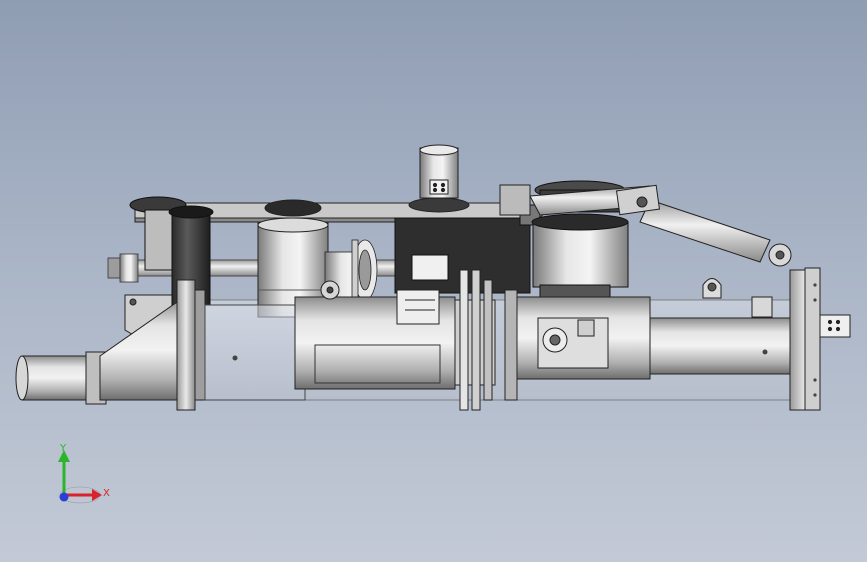  What do you see at coordinates (106, 493) in the screenshot?
I see `axis-x-label: X` at bounding box center [106, 493].